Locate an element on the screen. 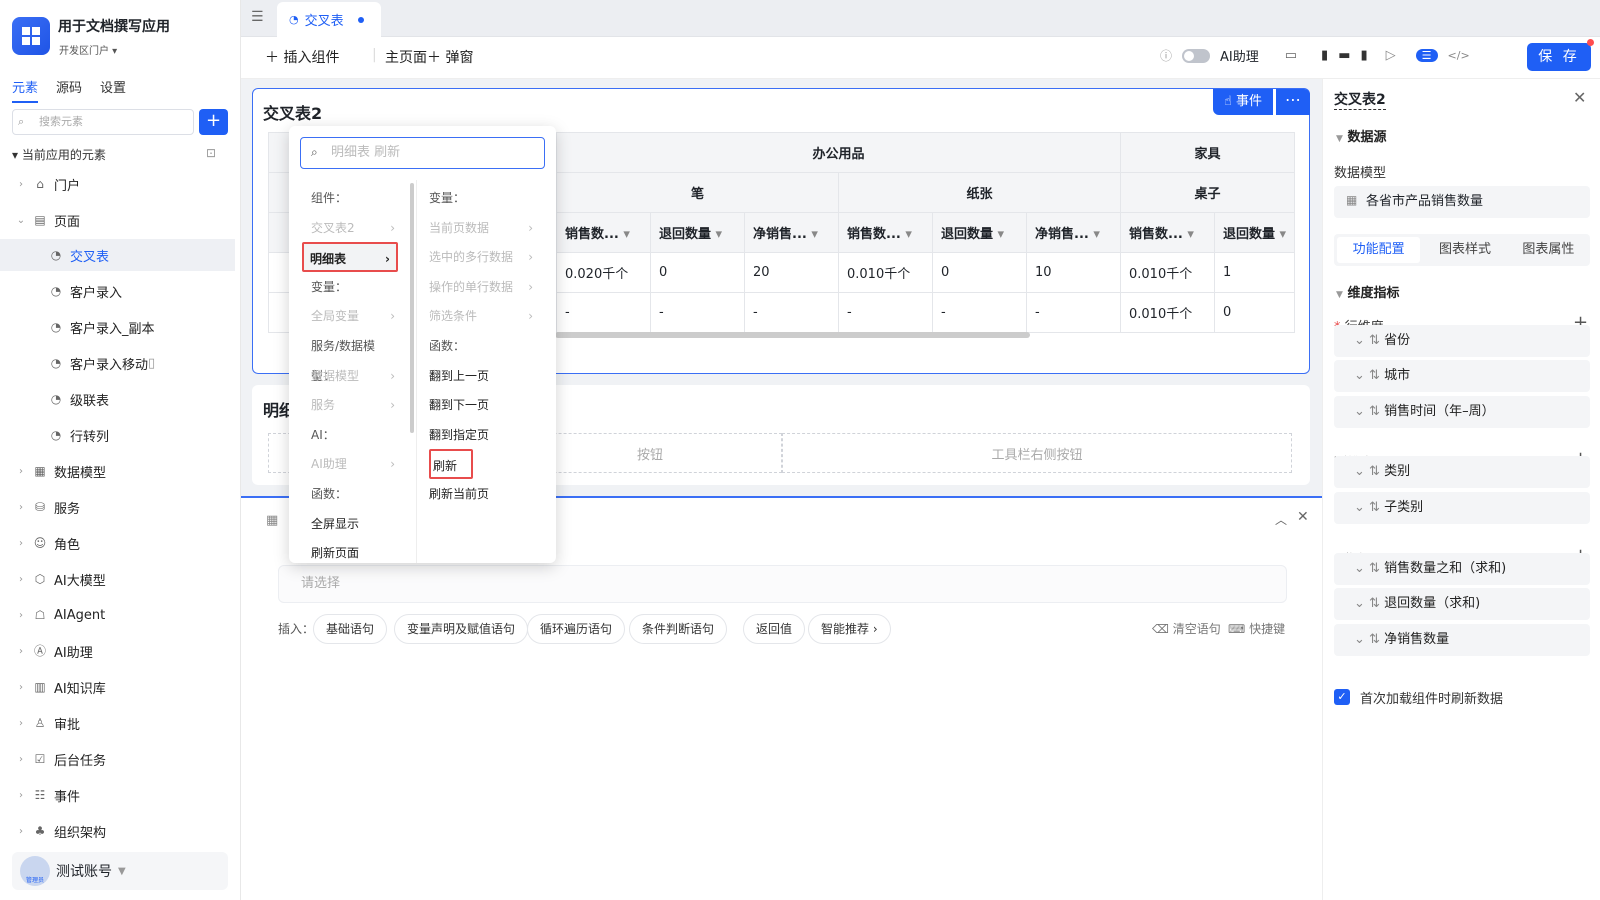 This screenshot has height=900, width=1600. collapse-icon: ︿ is located at coordinates (1281, 519).